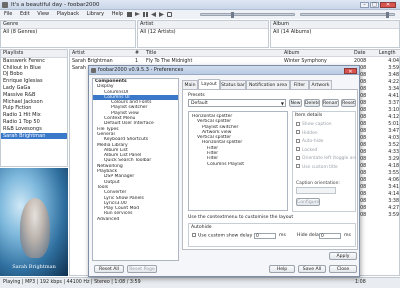  Describe the element at coordinates (257, 236) in the screenshot. I see `show-delay-value: 0` at that location.